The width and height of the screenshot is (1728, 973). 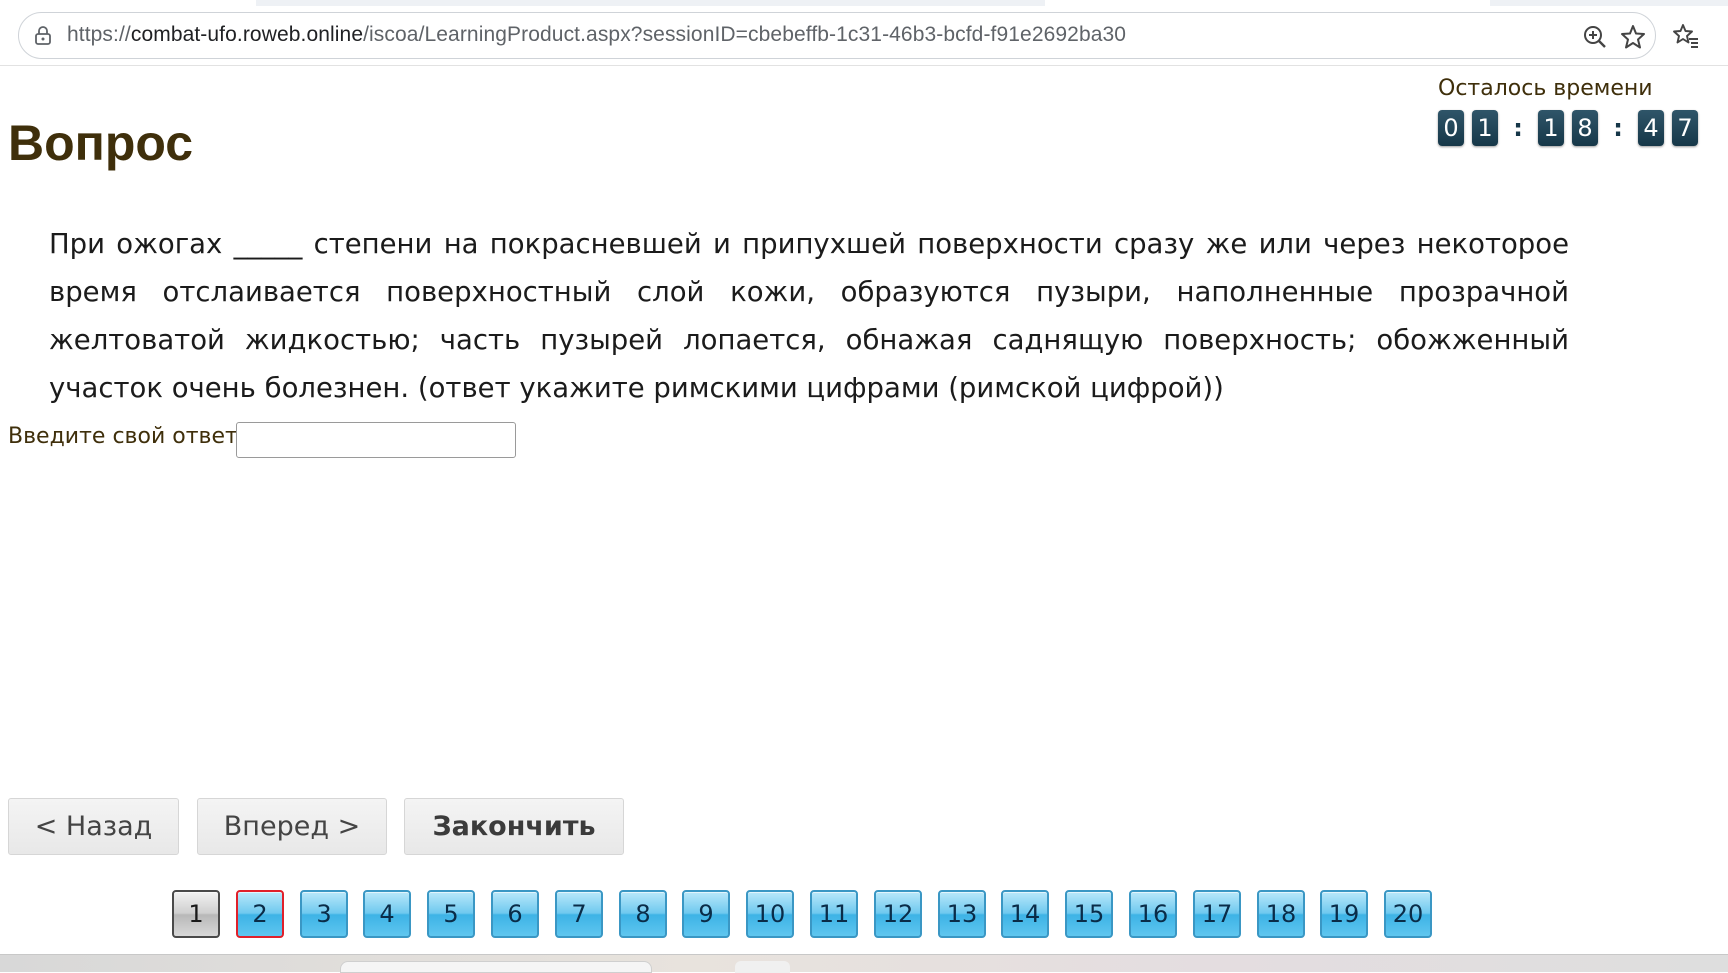 What do you see at coordinates (1153, 914) in the screenshot?
I see `question-page-button: 16` at bounding box center [1153, 914].